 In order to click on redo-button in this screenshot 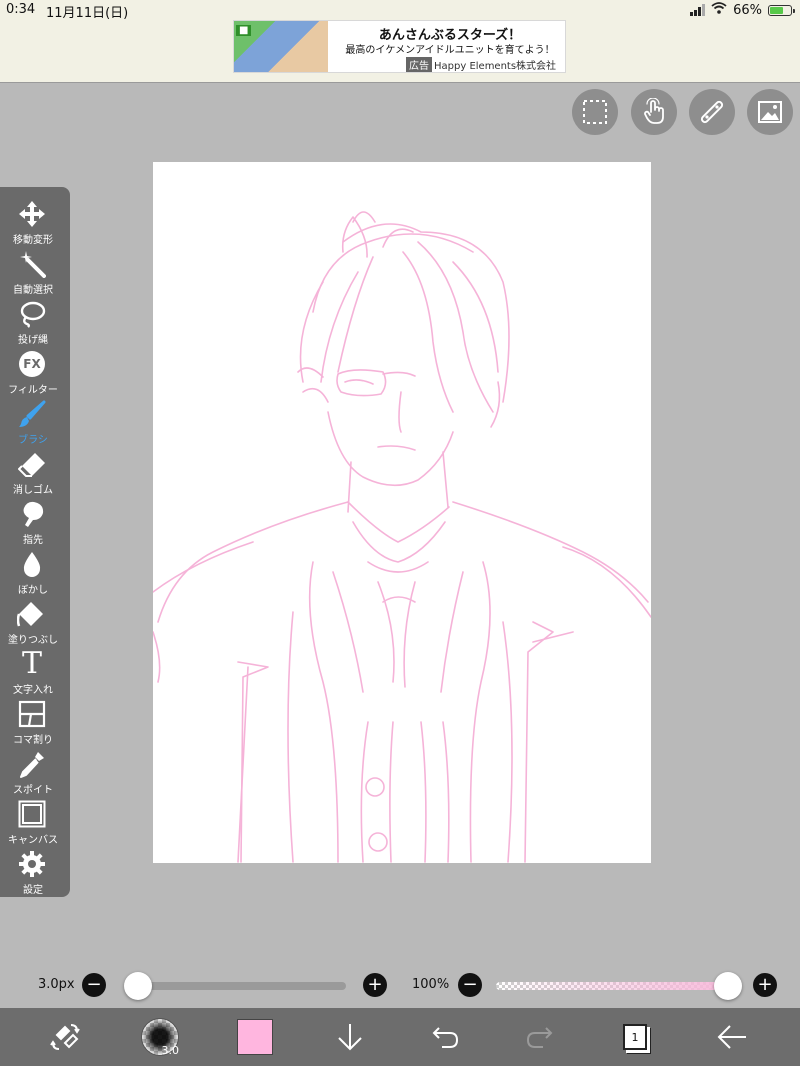, I will do `click(540, 1037)`.